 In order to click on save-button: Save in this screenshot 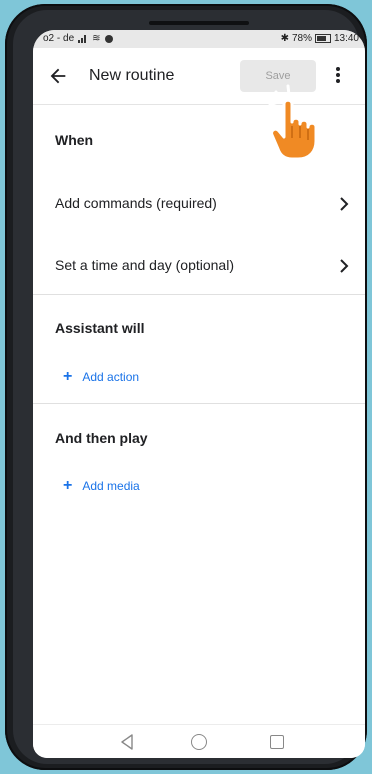, I will do `click(278, 76)`.